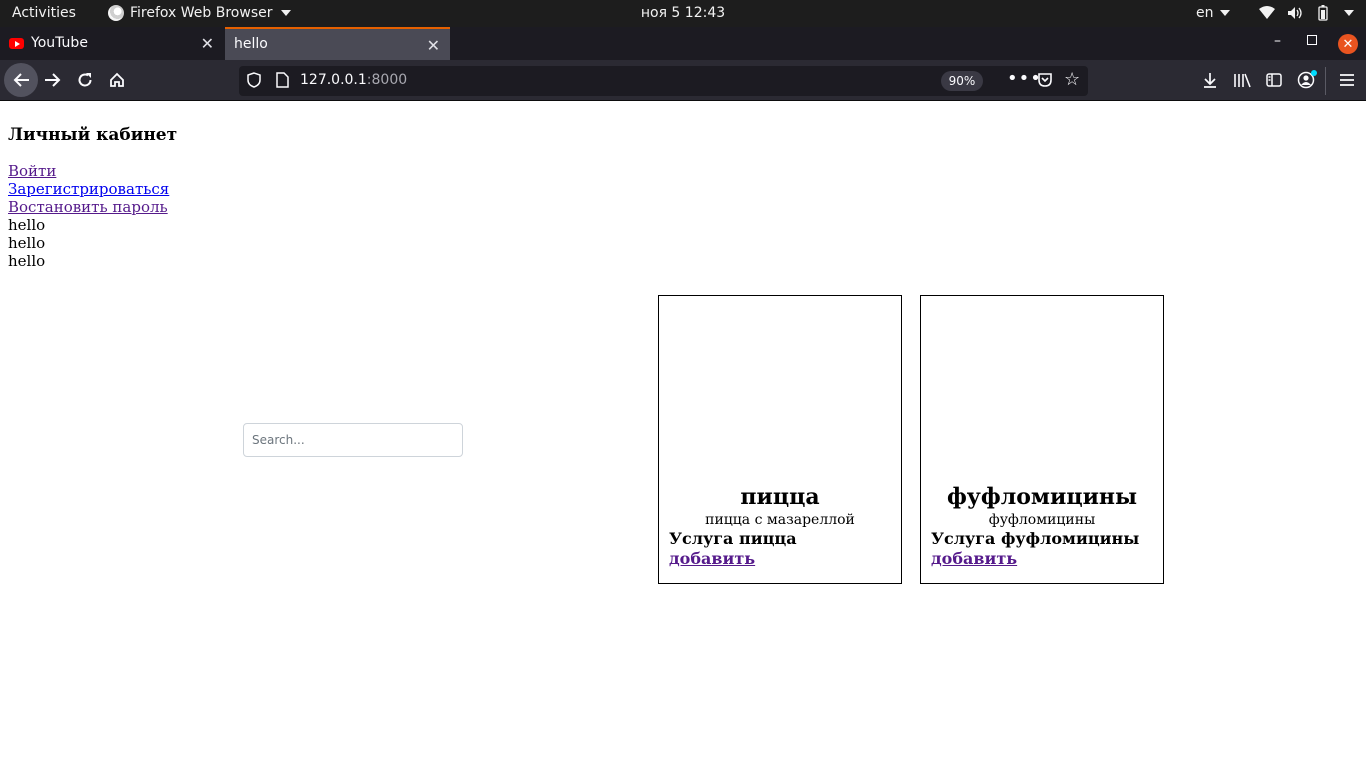  I want to click on arrow-left-icon, so click(21, 80).